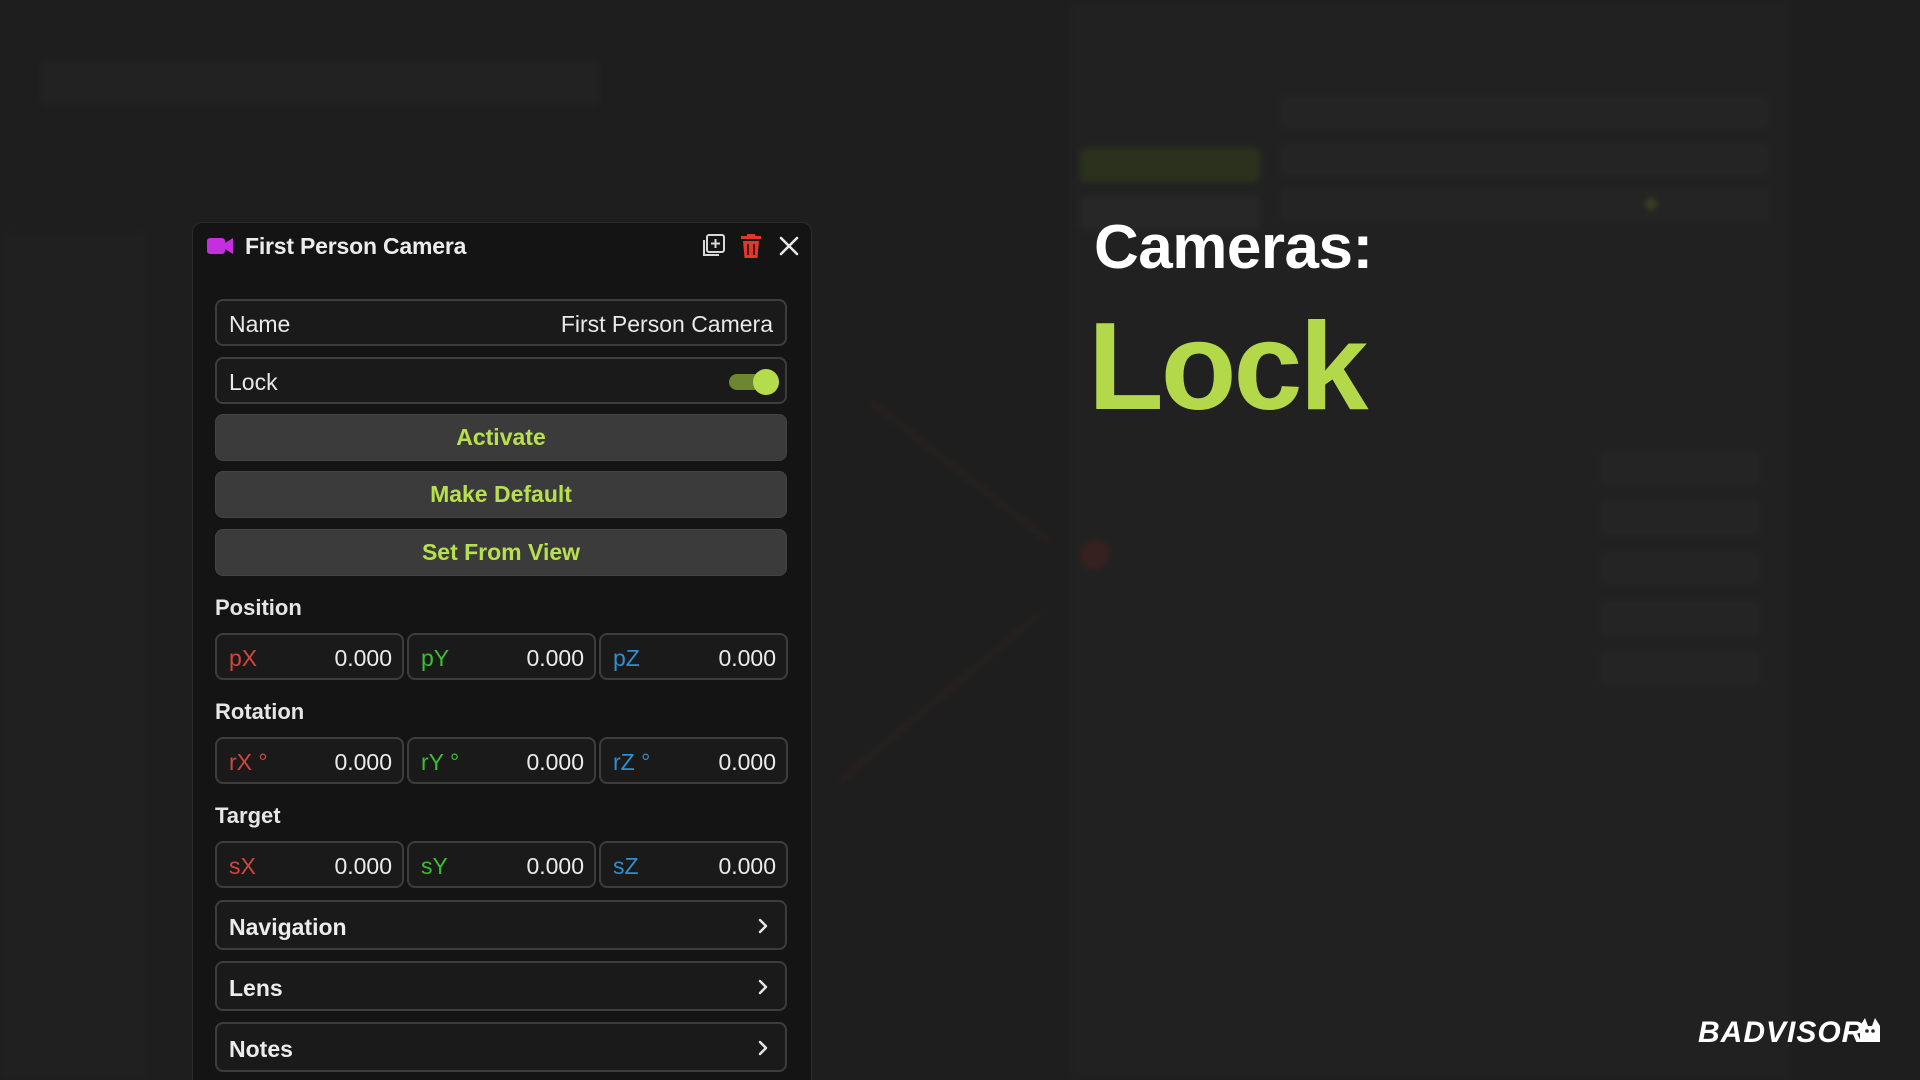  I want to click on position-x-value: 0.000, so click(363, 658).